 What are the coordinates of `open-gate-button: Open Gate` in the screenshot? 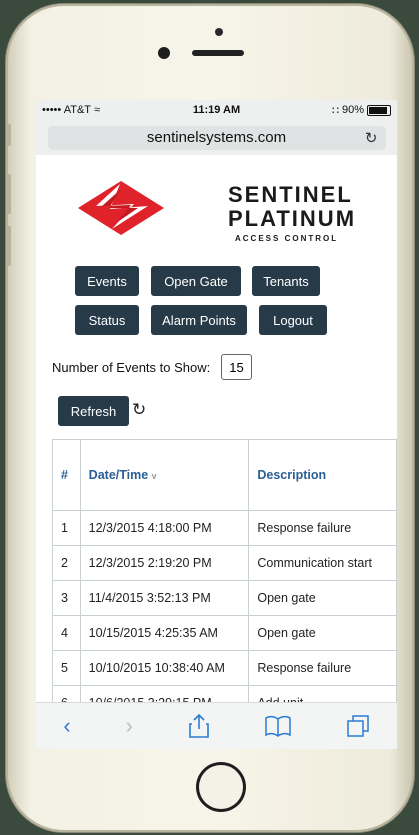 It's located at (196, 281).